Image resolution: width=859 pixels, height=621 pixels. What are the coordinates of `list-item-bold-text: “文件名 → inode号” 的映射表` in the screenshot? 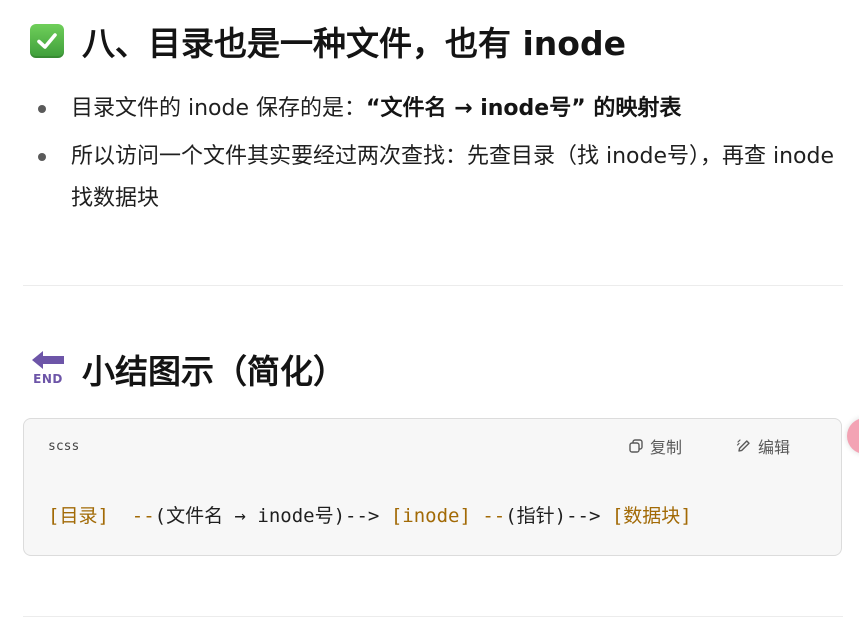 It's located at (524, 108).